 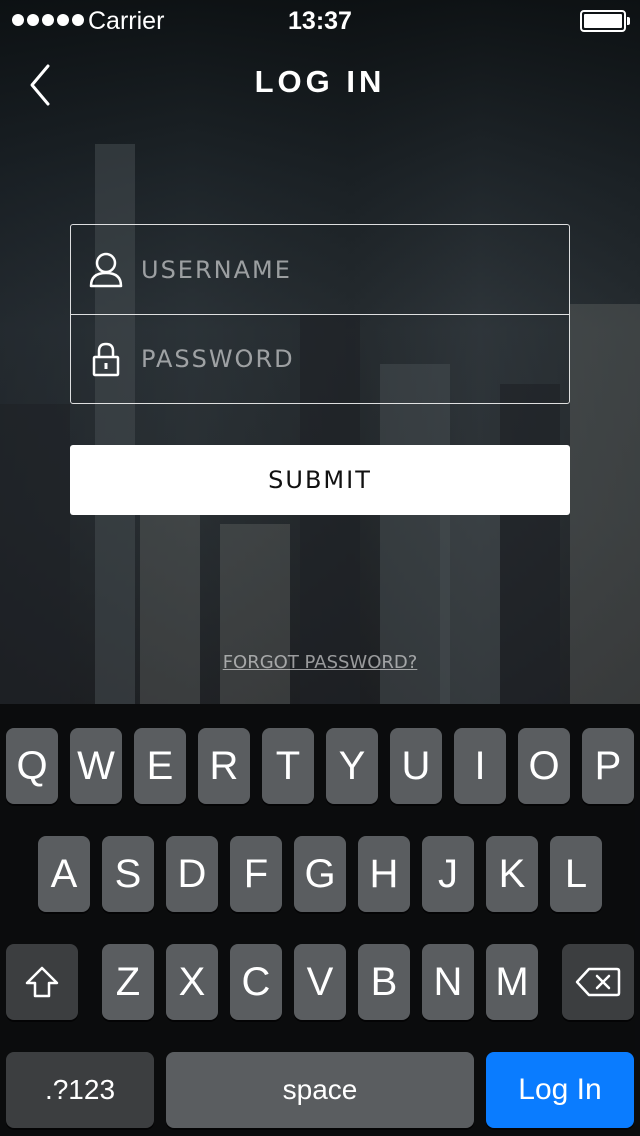 I want to click on status-bar: Carrier 13:37, so click(x=320, y=20).